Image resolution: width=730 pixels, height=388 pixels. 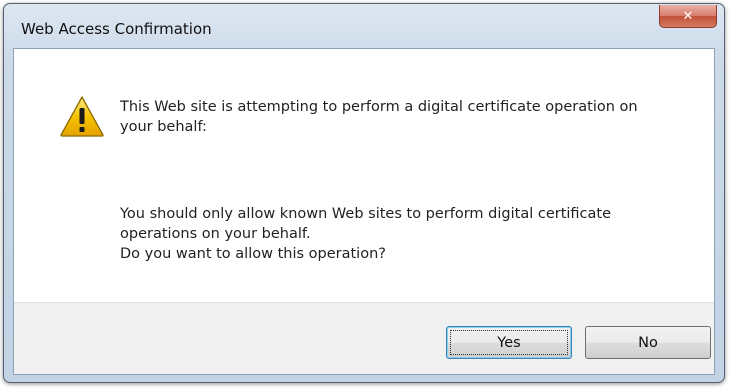 What do you see at coordinates (82, 116) in the screenshot?
I see `warning-icon` at bounding box center [82, 116].